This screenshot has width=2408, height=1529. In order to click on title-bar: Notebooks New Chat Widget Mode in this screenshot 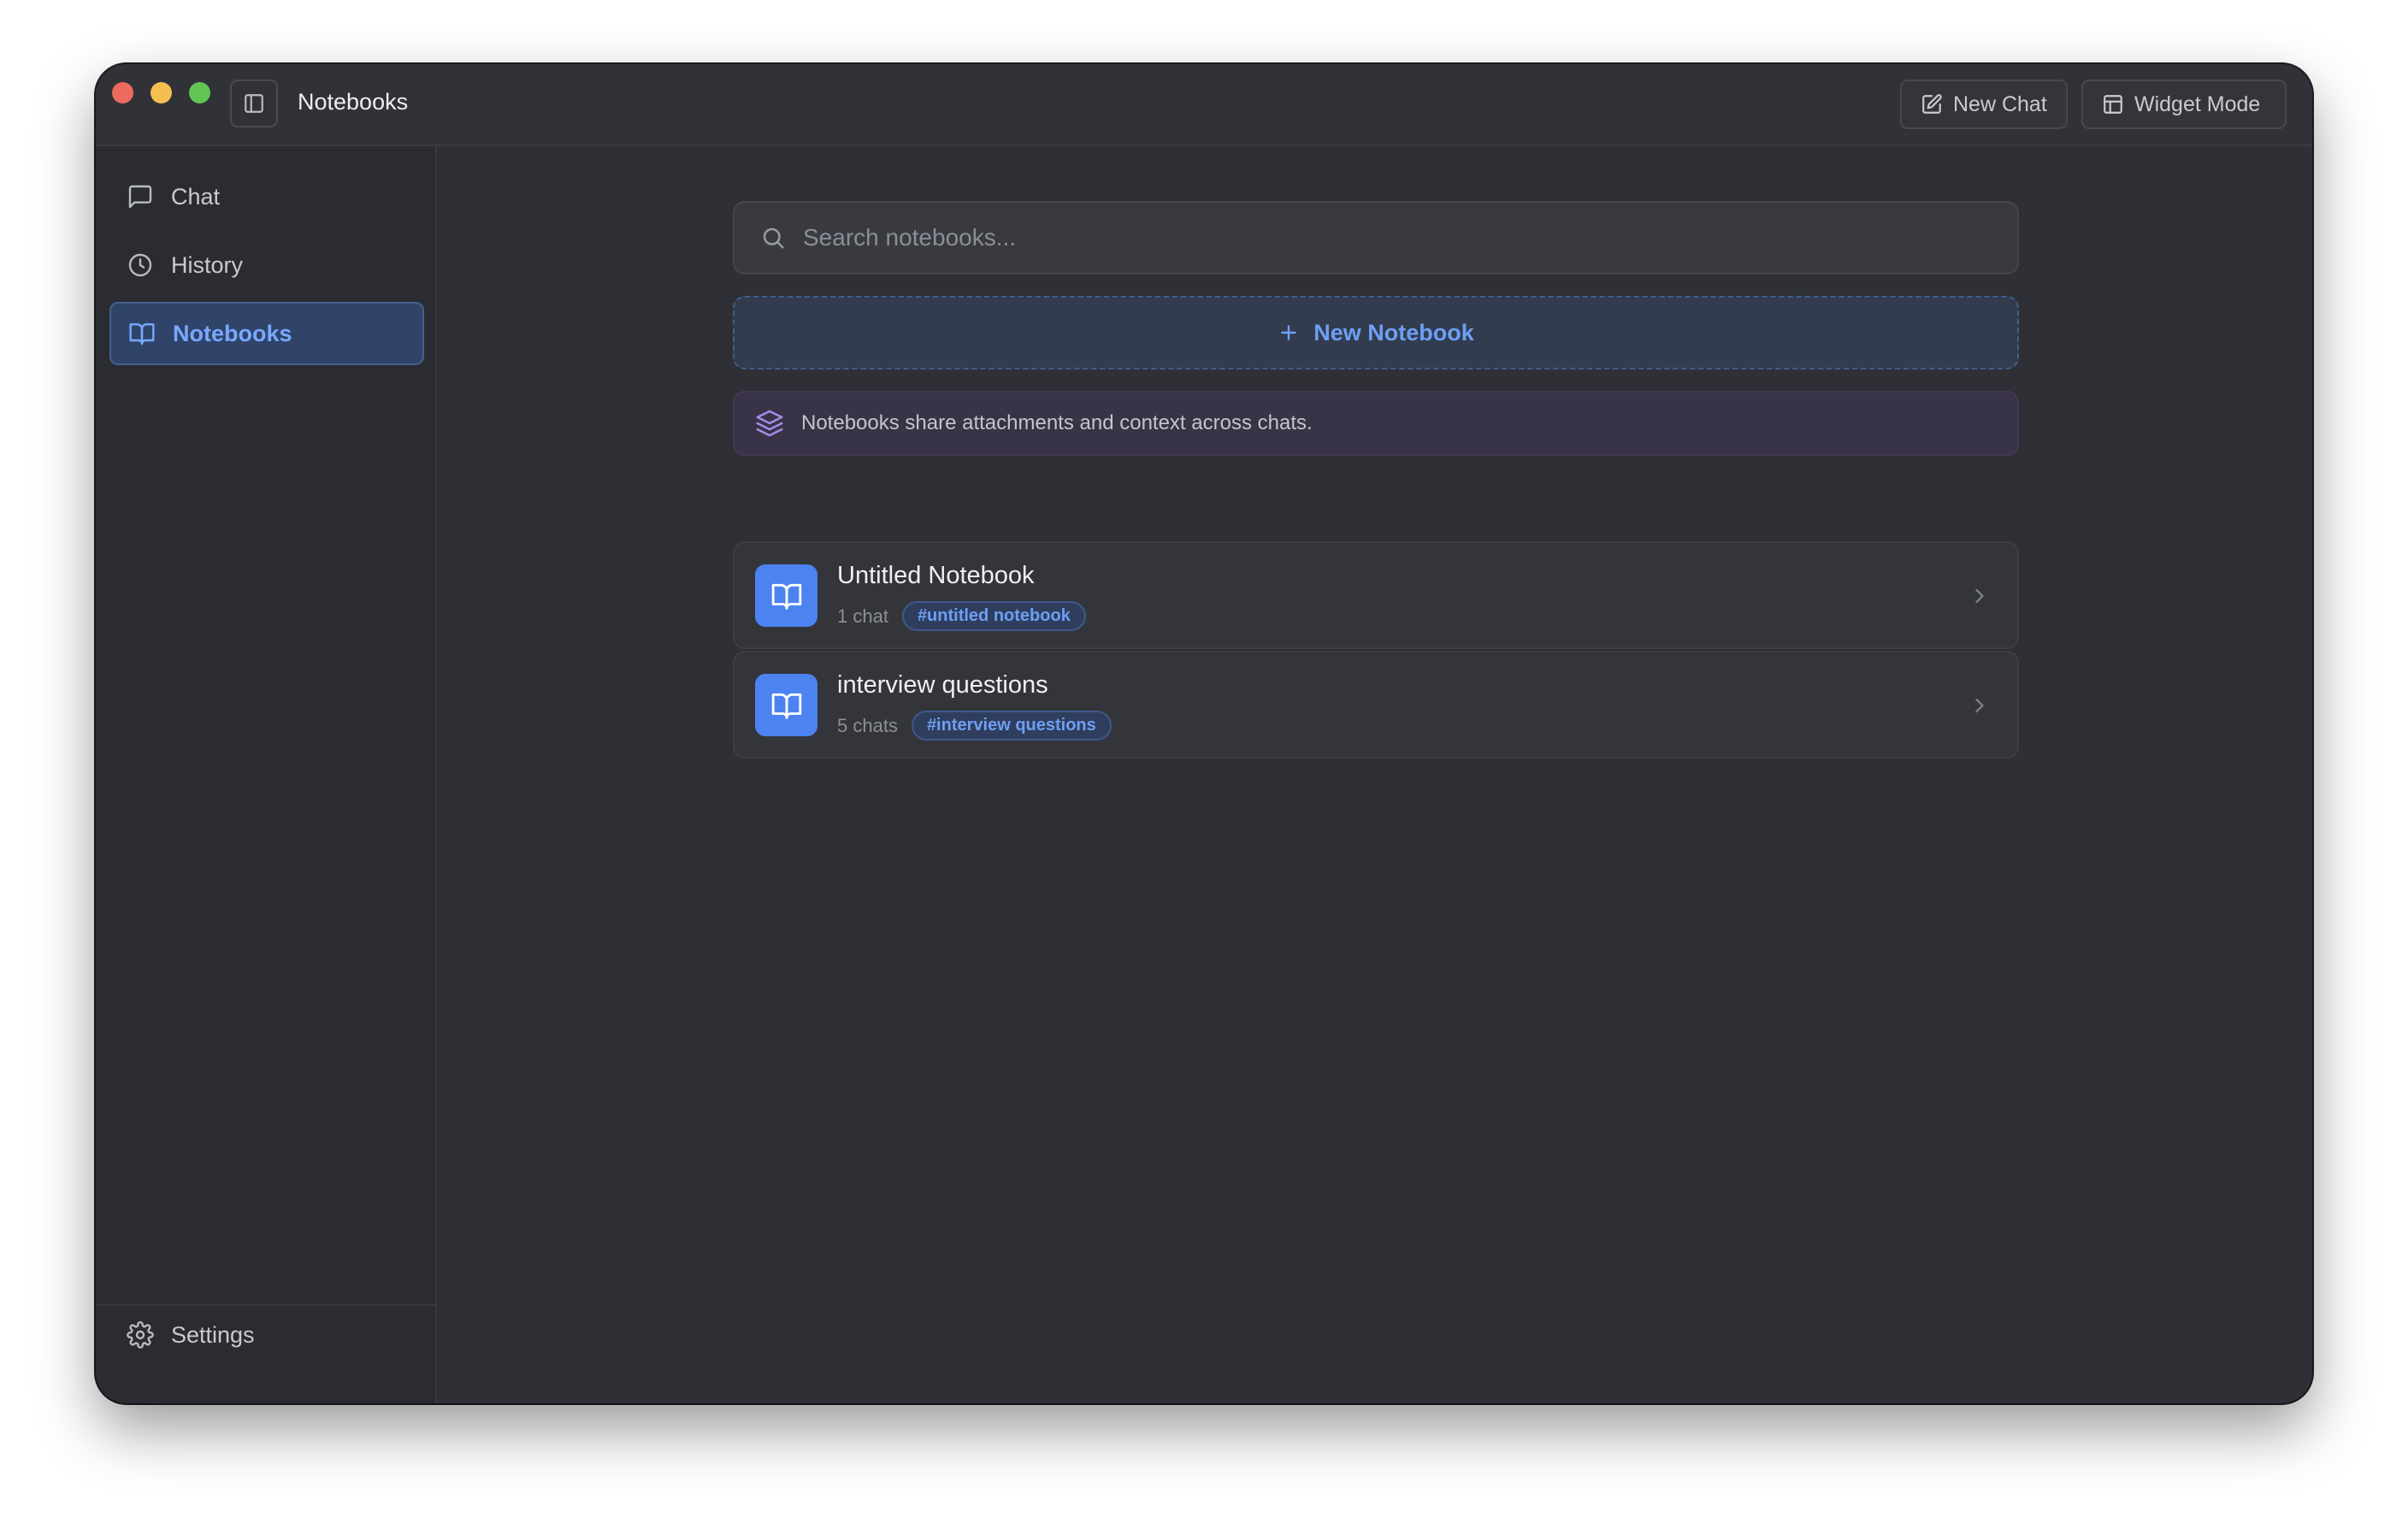, I will do `click(1204, 105)`.